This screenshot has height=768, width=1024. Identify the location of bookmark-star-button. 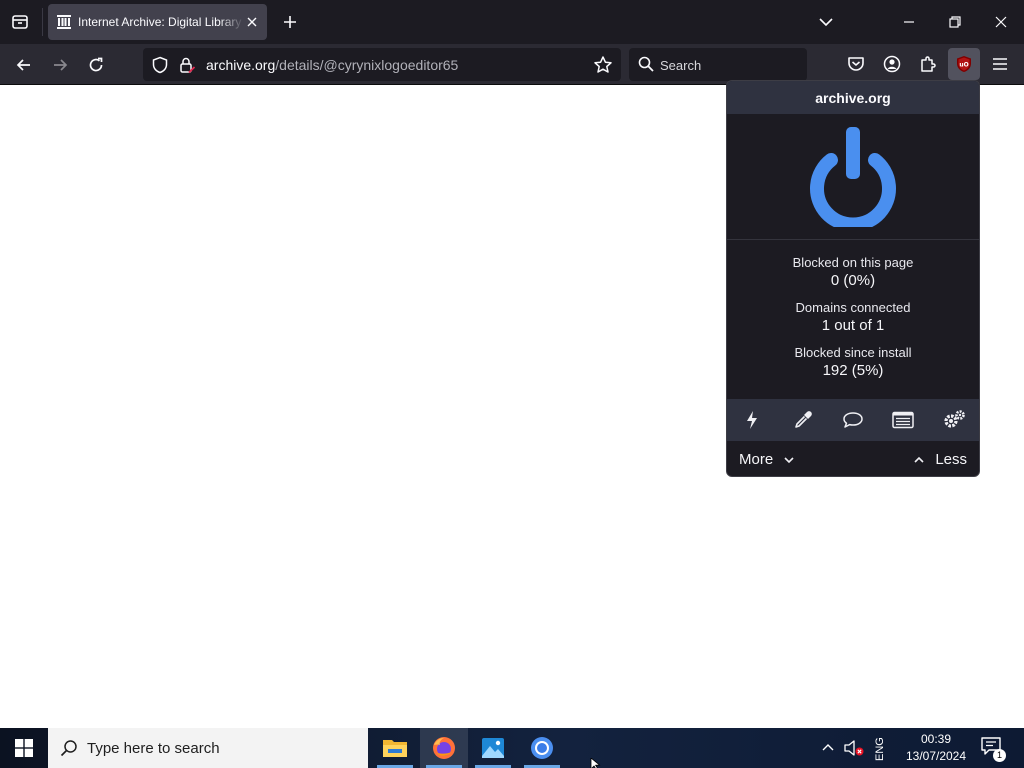
(603, 65).